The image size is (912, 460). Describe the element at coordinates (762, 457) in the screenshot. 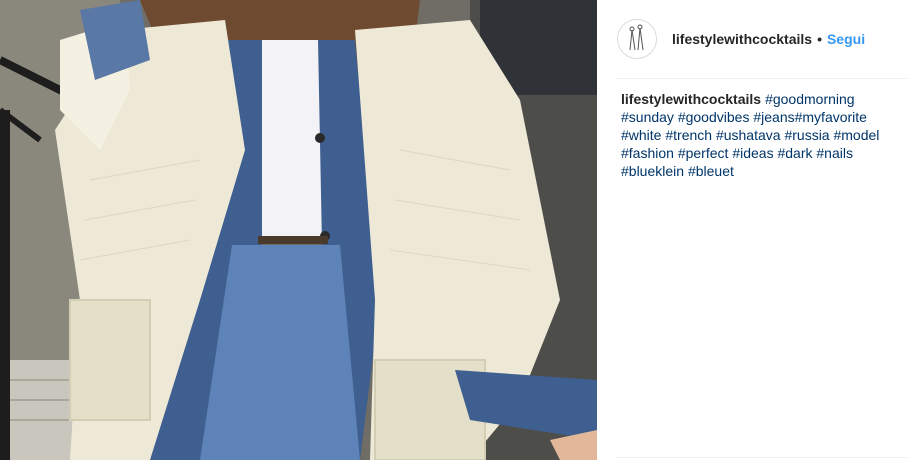

I see `divider` at that location.